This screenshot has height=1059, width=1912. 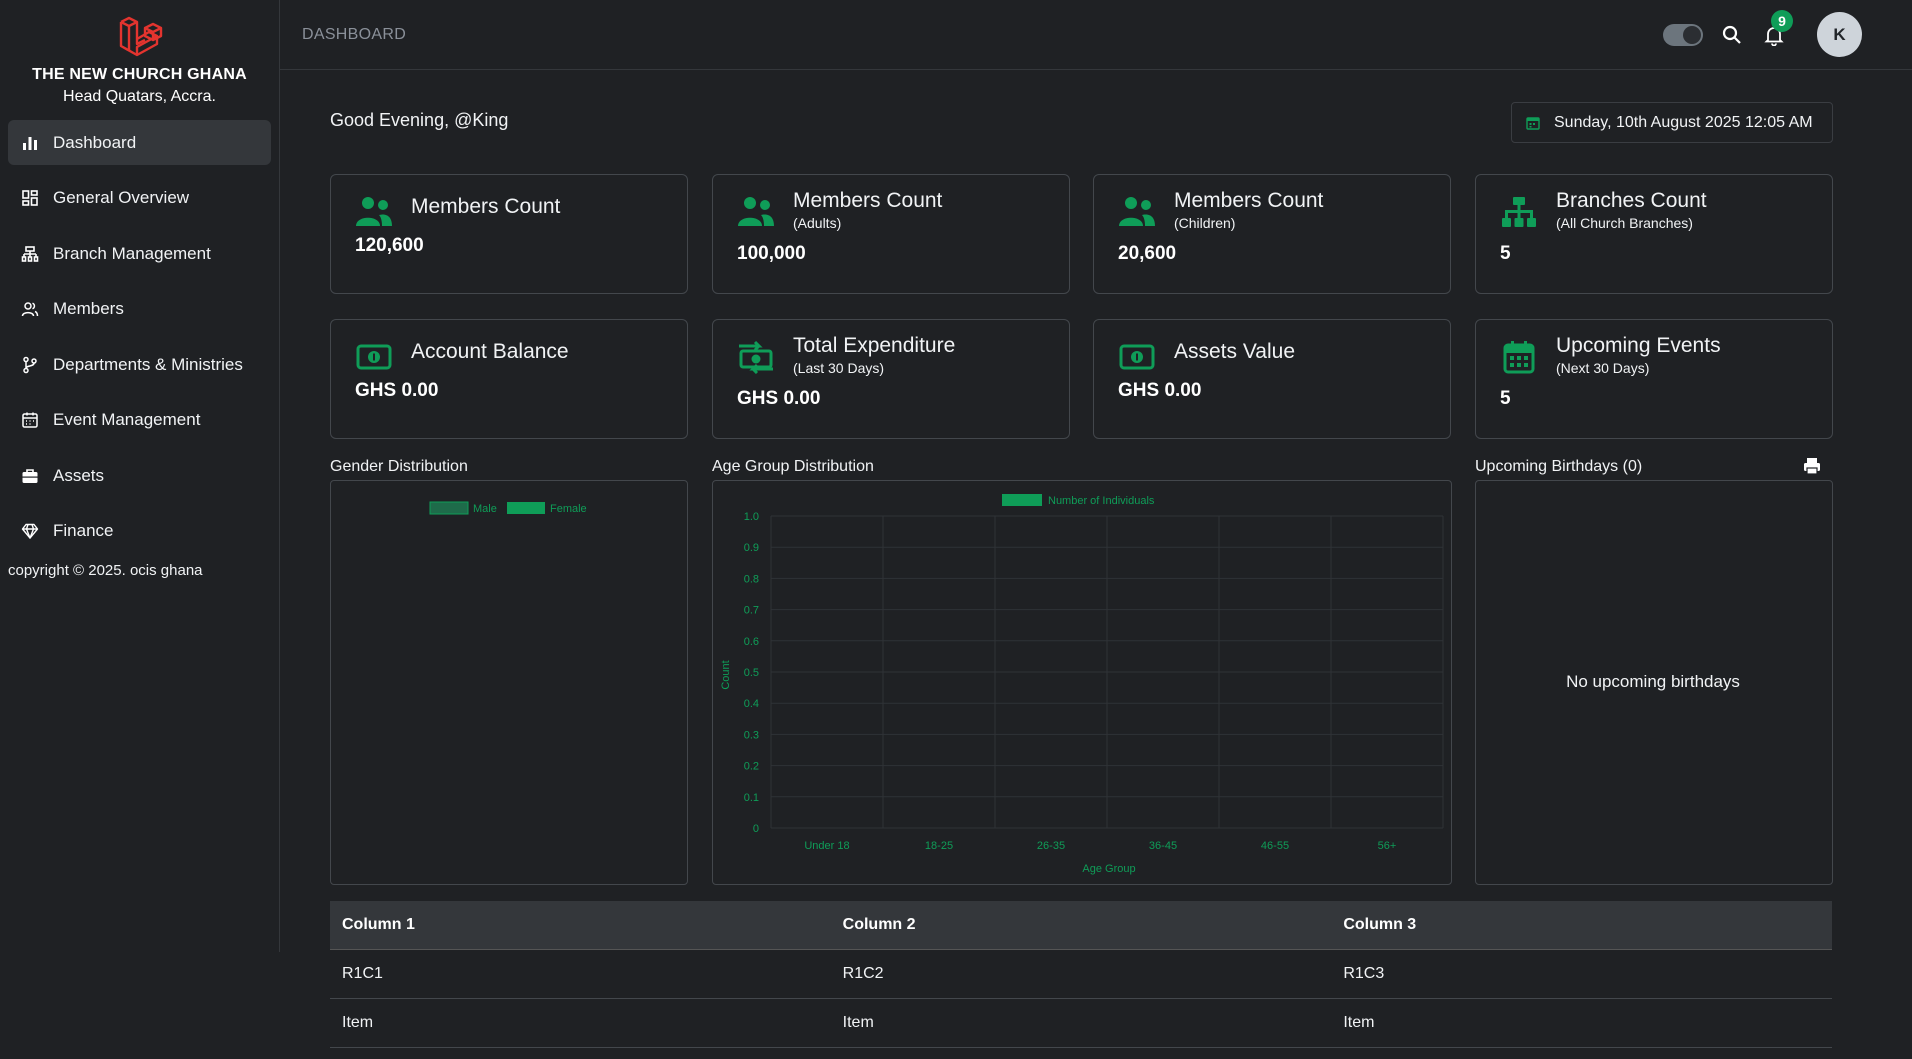 What do you see at coordinates (756, 357) in the screenshot?
I see `money-transfer-icon` at bounding box center [756, 357].